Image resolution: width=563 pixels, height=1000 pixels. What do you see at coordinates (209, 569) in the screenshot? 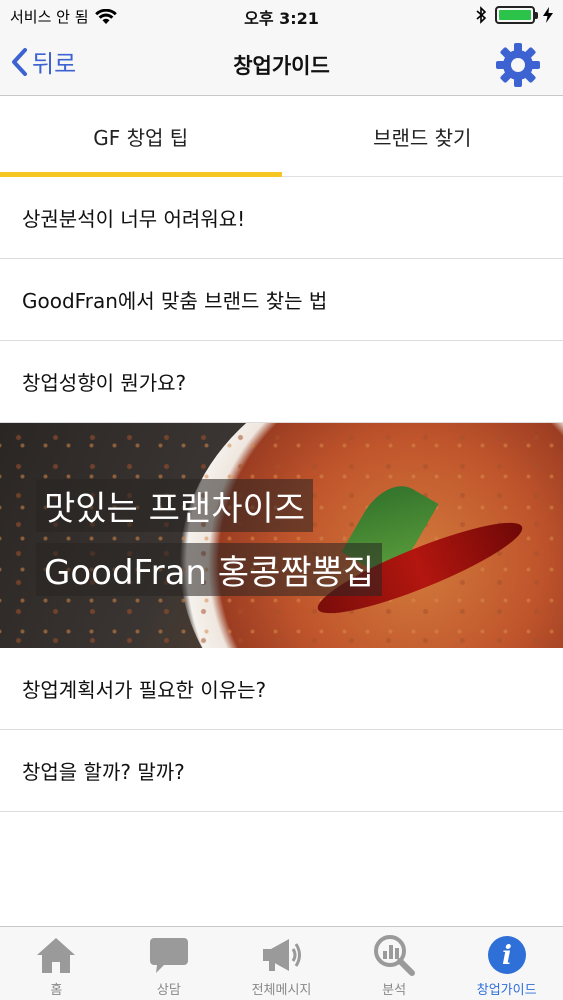
I see `banner-subheadline: GoodFran 홍콩짬뽕집` at bounding box center [209, 569].